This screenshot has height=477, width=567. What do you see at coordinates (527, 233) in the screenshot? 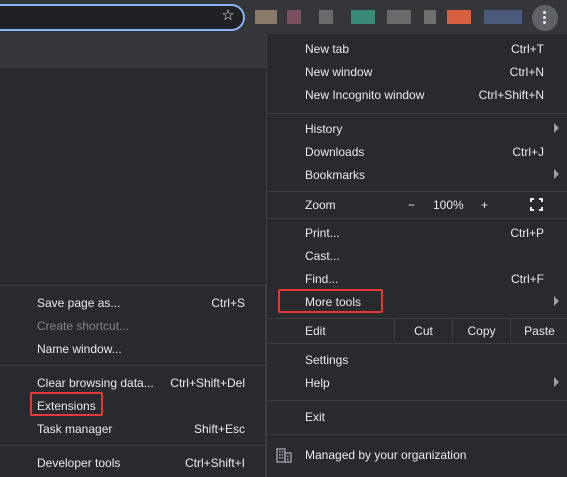
I see `shortcut-label: Ctrl+P` at bounding box center [527, 233].